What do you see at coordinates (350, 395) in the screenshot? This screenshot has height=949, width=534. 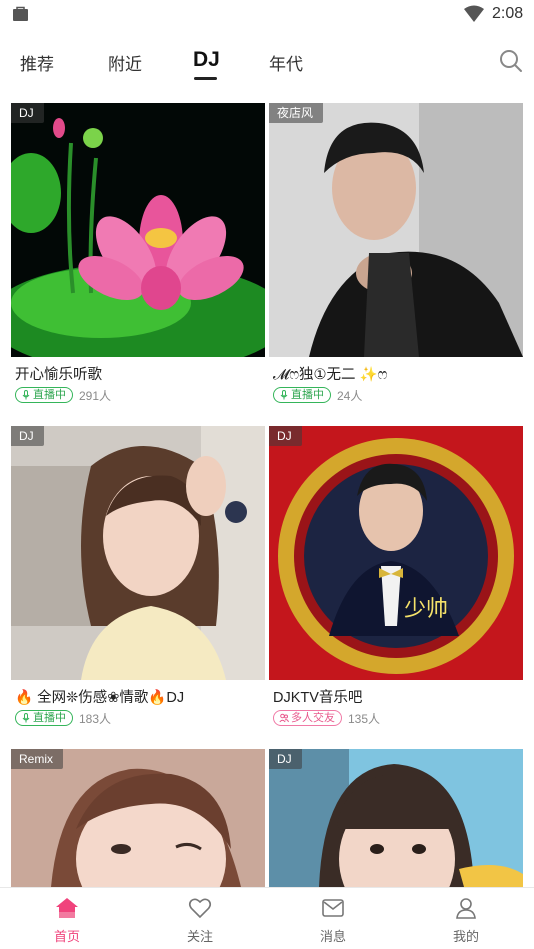 I see `viewer-count: 24人` at bounding box center [350, 395].